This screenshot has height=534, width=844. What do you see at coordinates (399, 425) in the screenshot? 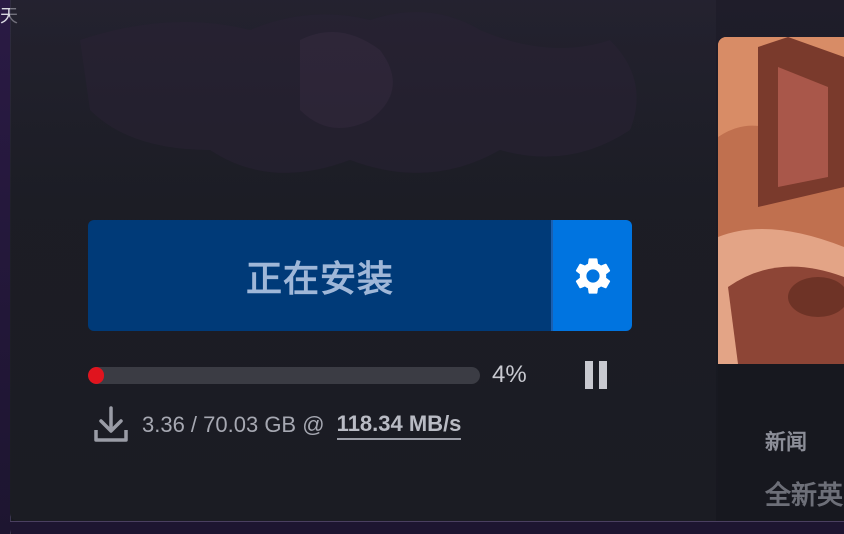
I see `download-speed: 118.34 MB/s` at bounding box center [399, 425].